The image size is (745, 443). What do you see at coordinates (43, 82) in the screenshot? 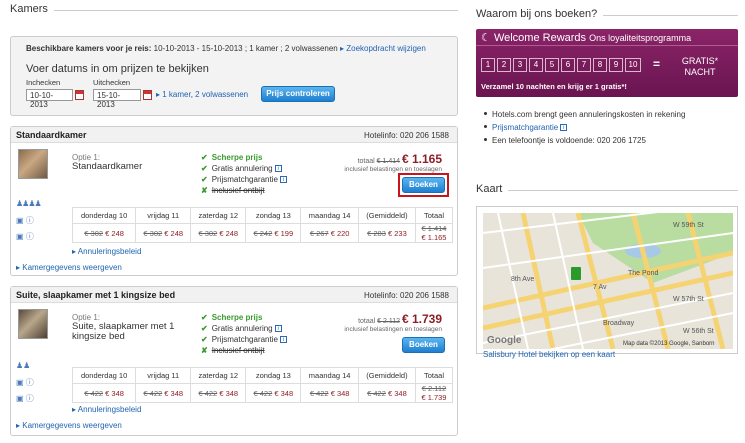
I see `checkin-label: Inchecken` at bounding box center [43, 82].